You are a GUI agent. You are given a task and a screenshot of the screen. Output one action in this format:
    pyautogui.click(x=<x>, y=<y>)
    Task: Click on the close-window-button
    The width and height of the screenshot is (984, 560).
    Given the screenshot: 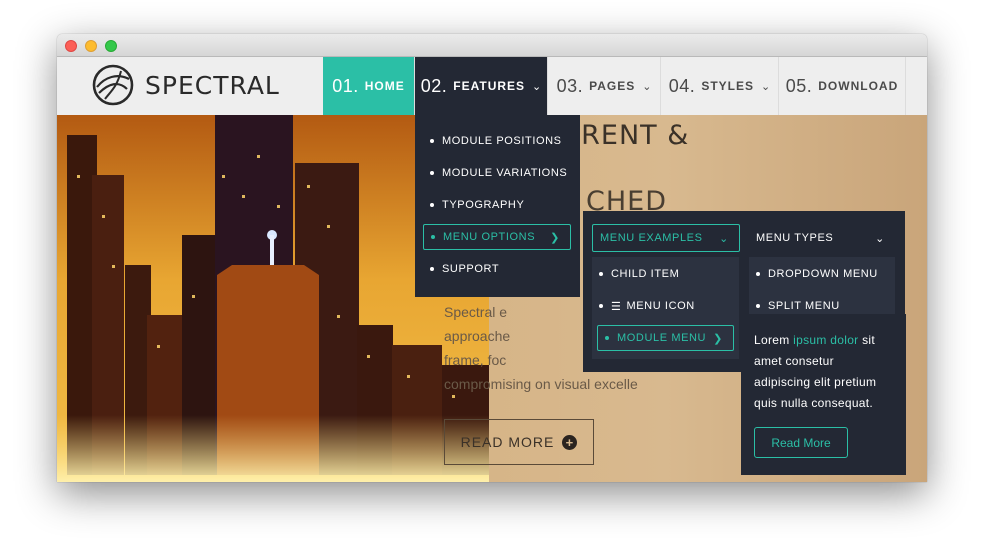 What is the action you would take?
    pyautogui.click(x=71, y=46)
    